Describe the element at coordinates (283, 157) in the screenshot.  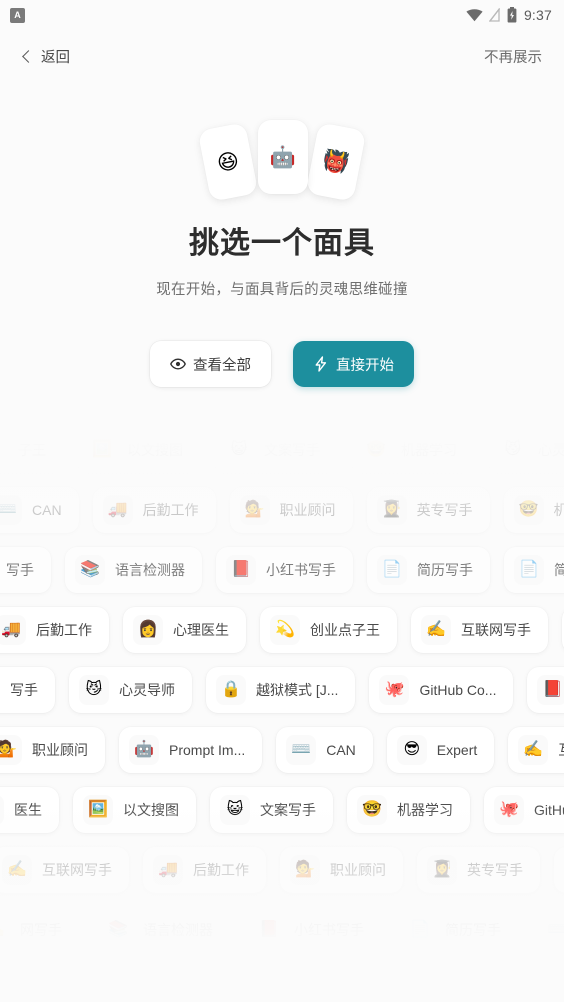
I see `mask-card-center: 🤖` at that location.